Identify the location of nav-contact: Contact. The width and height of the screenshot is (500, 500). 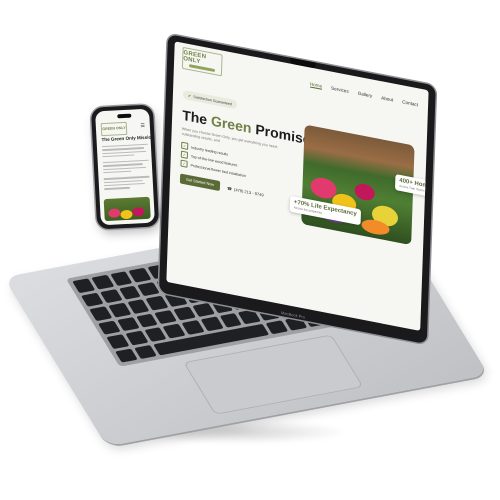
(410, 103).